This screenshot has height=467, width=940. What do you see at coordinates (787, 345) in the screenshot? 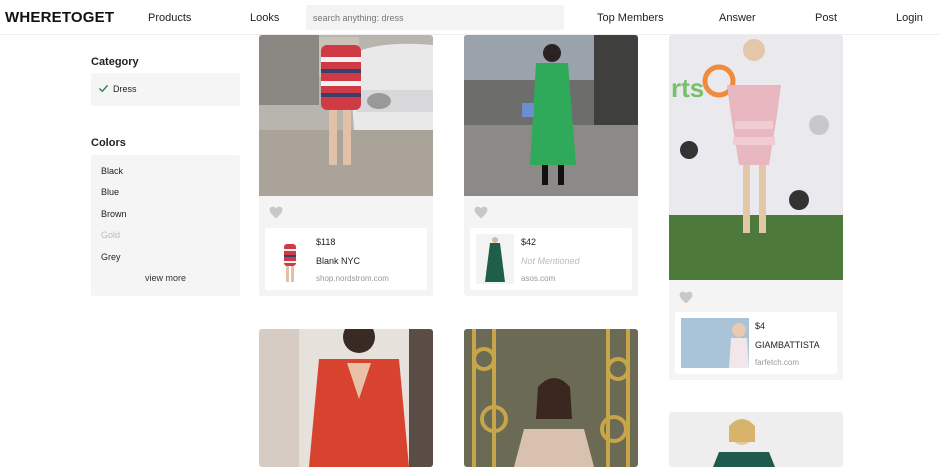
I see `product-brand: GIAMBATTISTA` at bounding box center [787, 345].